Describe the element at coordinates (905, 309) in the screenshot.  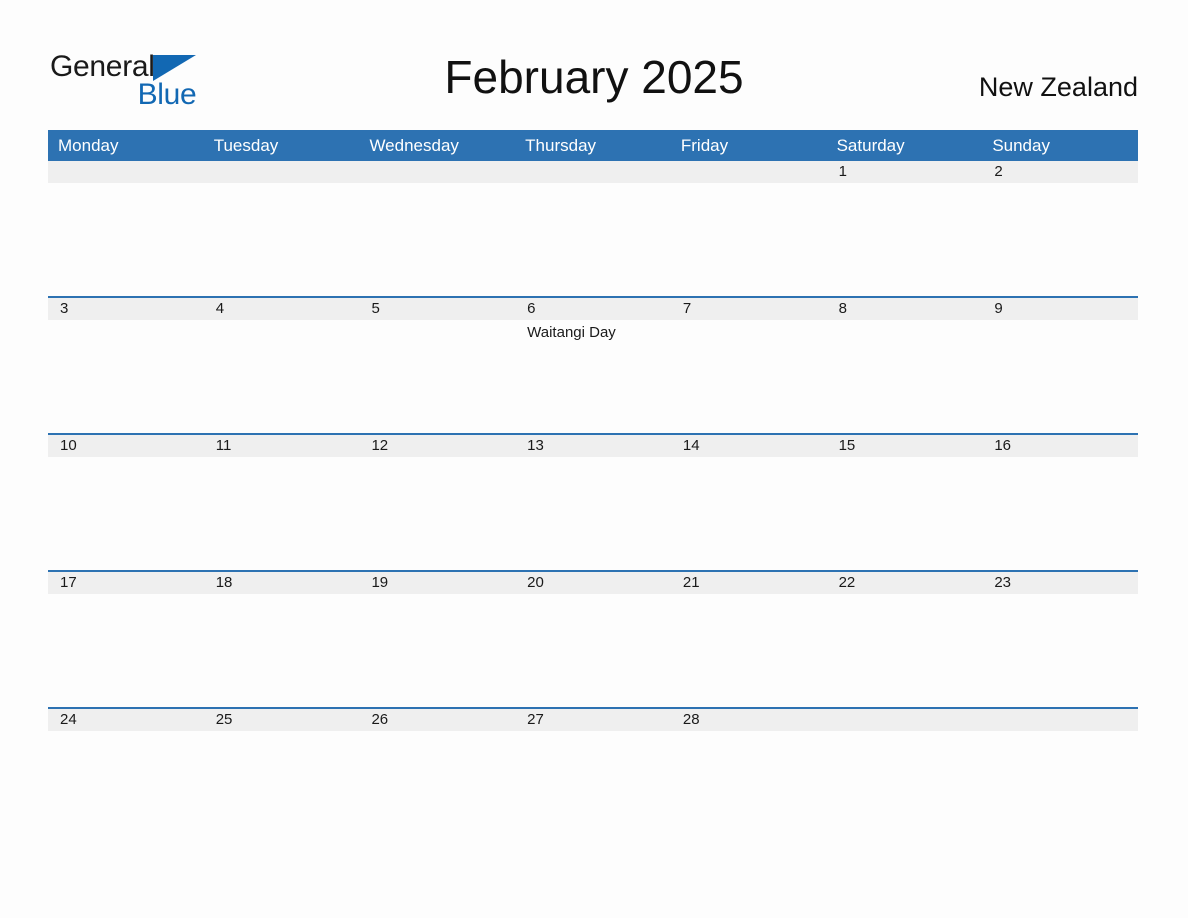
I see `day-number: 8` at that location.